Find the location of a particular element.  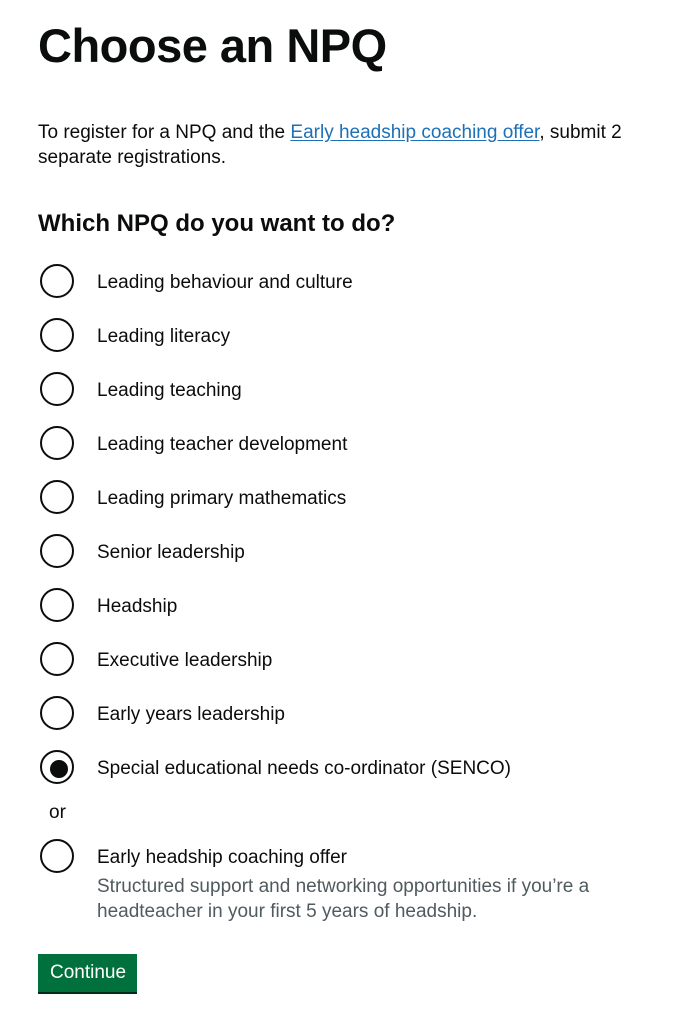

radio-early-years-leadership: Early years leadership is located at coordinates (338, 716).